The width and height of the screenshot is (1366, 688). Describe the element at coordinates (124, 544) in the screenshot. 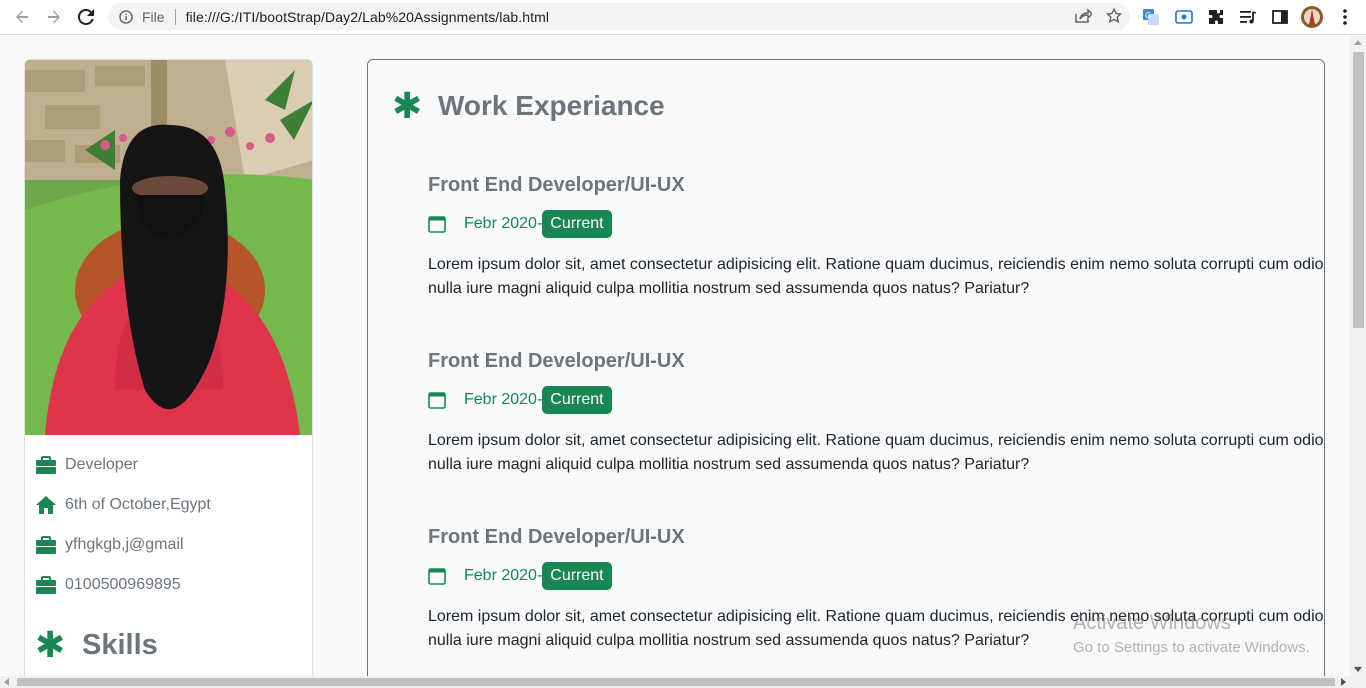

I see `info-text: yfhgkgb,j@gmail` at that location.